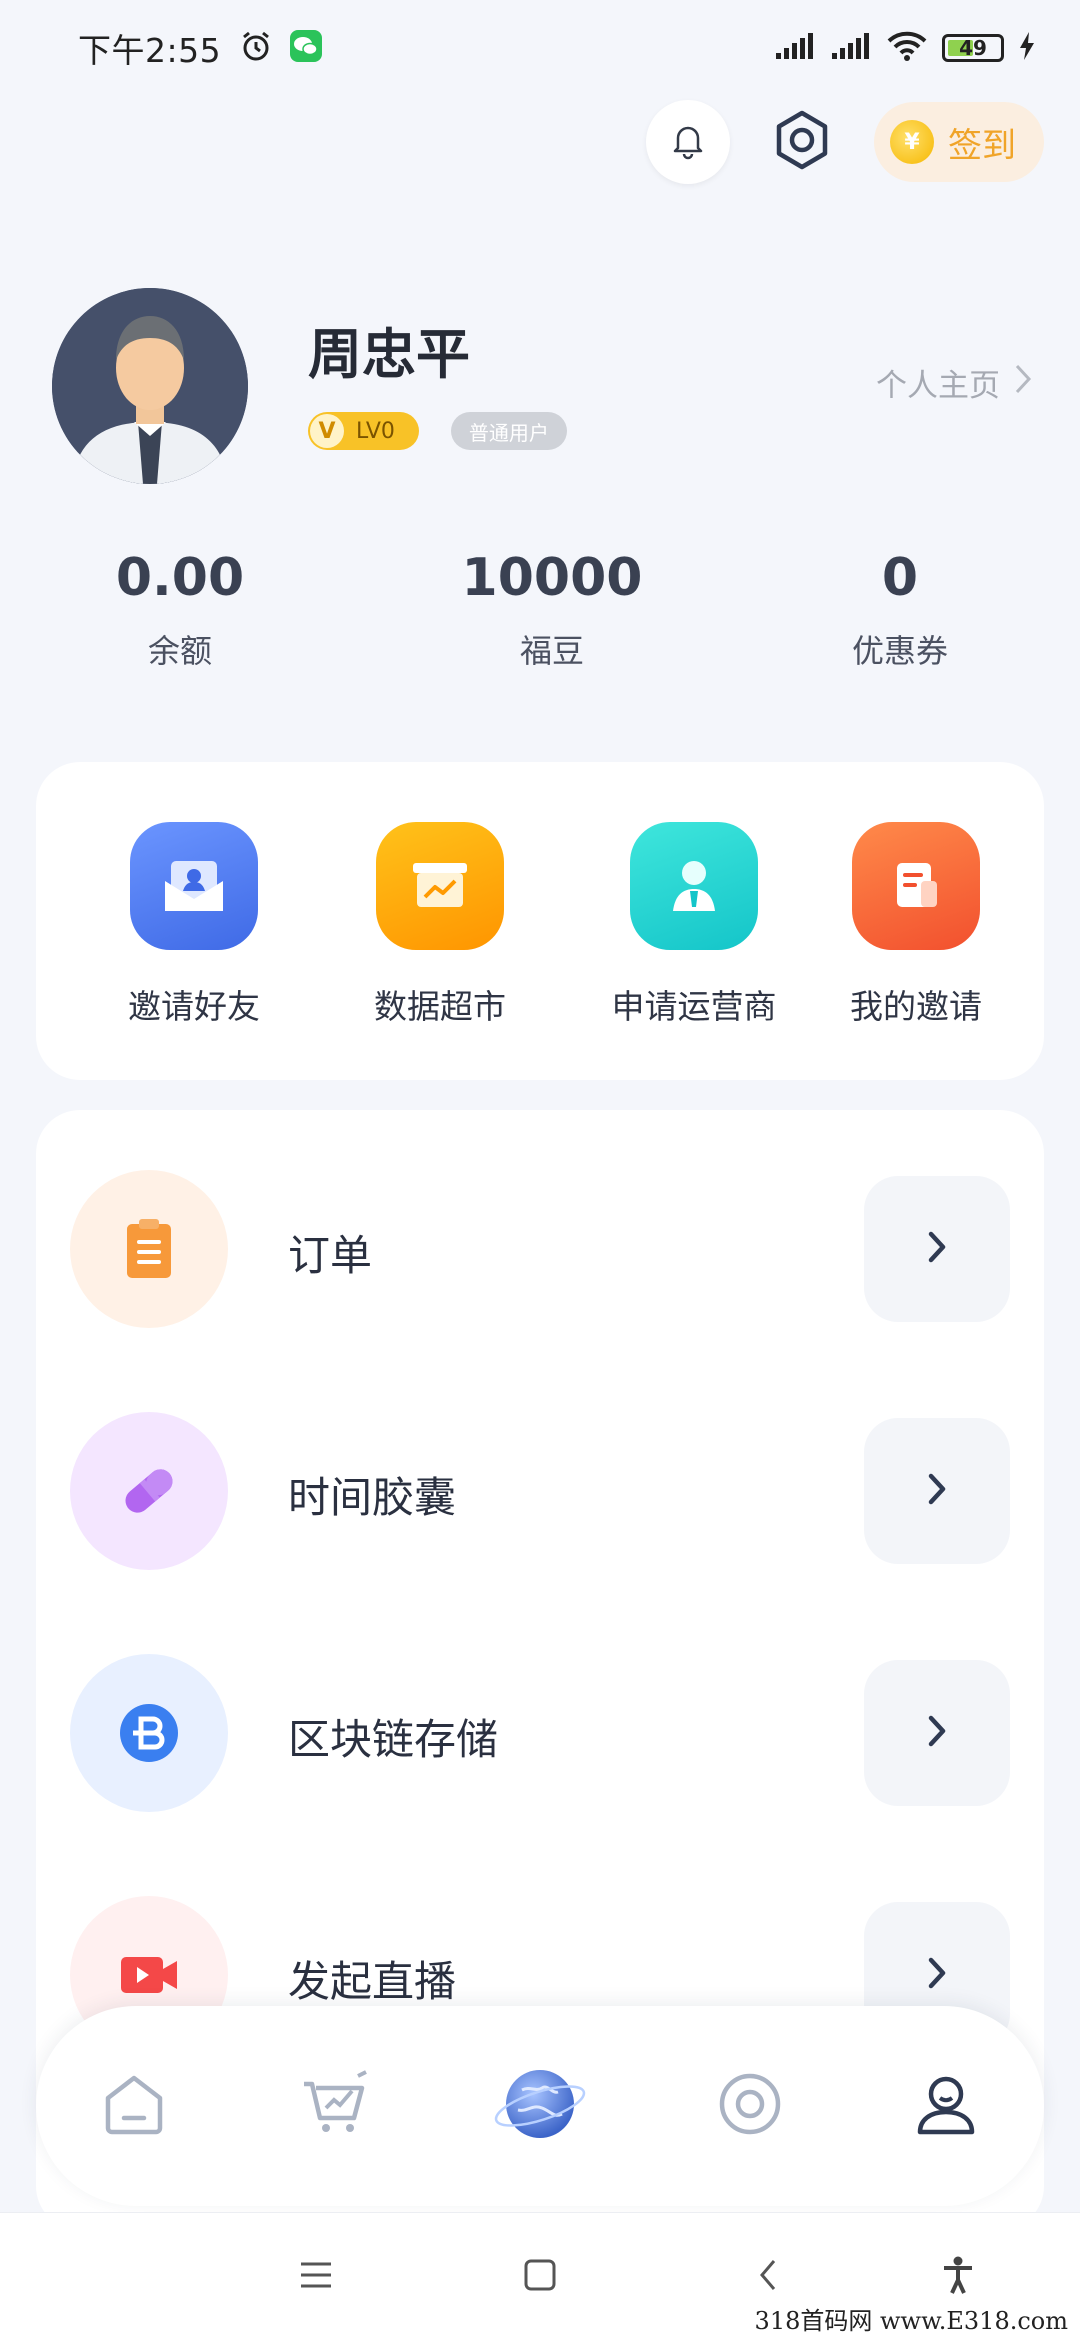 This screenshot has height=2340, width=1080. What do you see at coordinates (440, 886) in the screenshot?
I see `data-market-icon` at bounding box center [440, 886].